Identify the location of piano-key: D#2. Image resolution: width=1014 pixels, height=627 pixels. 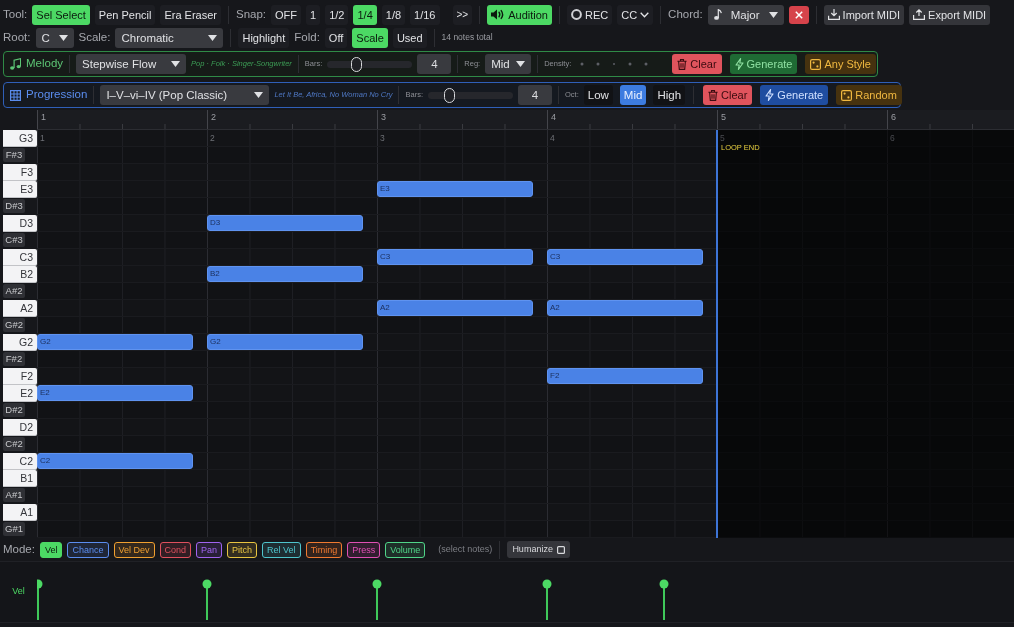
(14, 410).